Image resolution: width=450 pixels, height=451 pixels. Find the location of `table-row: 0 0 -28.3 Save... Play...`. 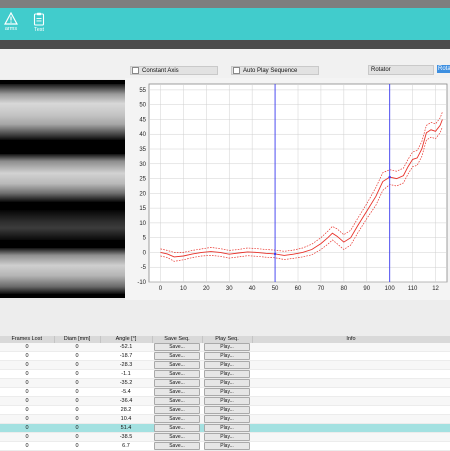

table-row: 0 0 -28.3 Save... Play... is located at coordinates (225, 365).